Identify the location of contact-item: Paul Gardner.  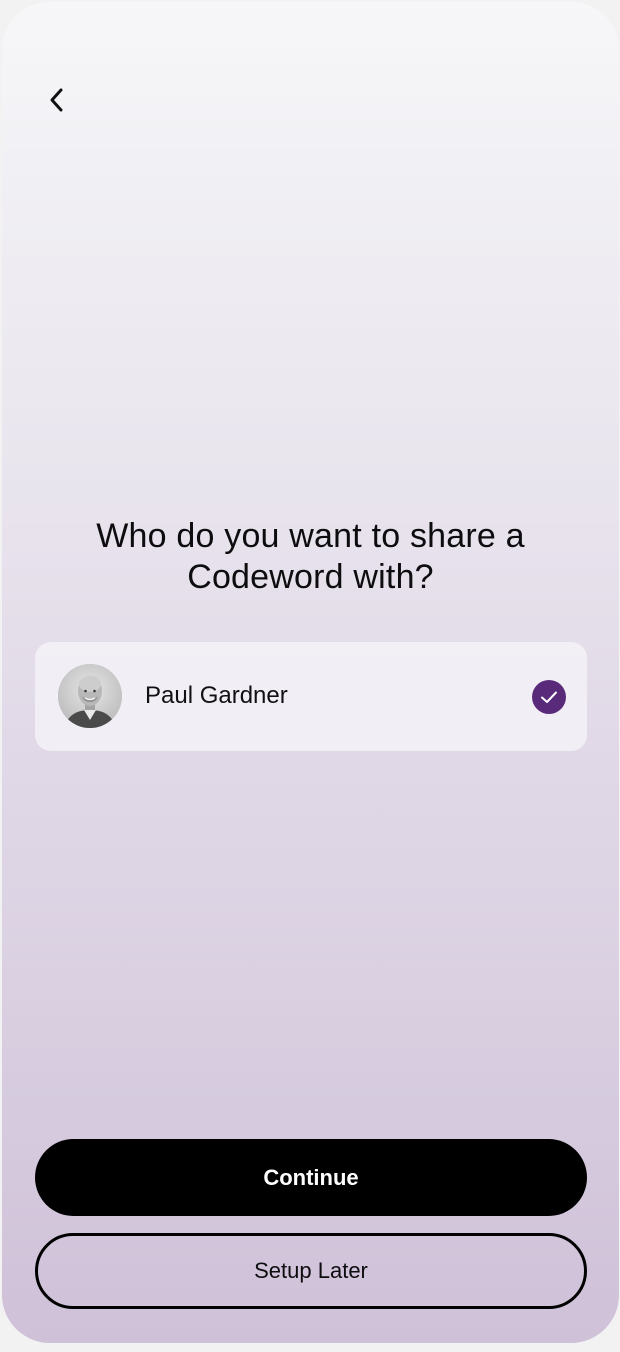
(311, 696).